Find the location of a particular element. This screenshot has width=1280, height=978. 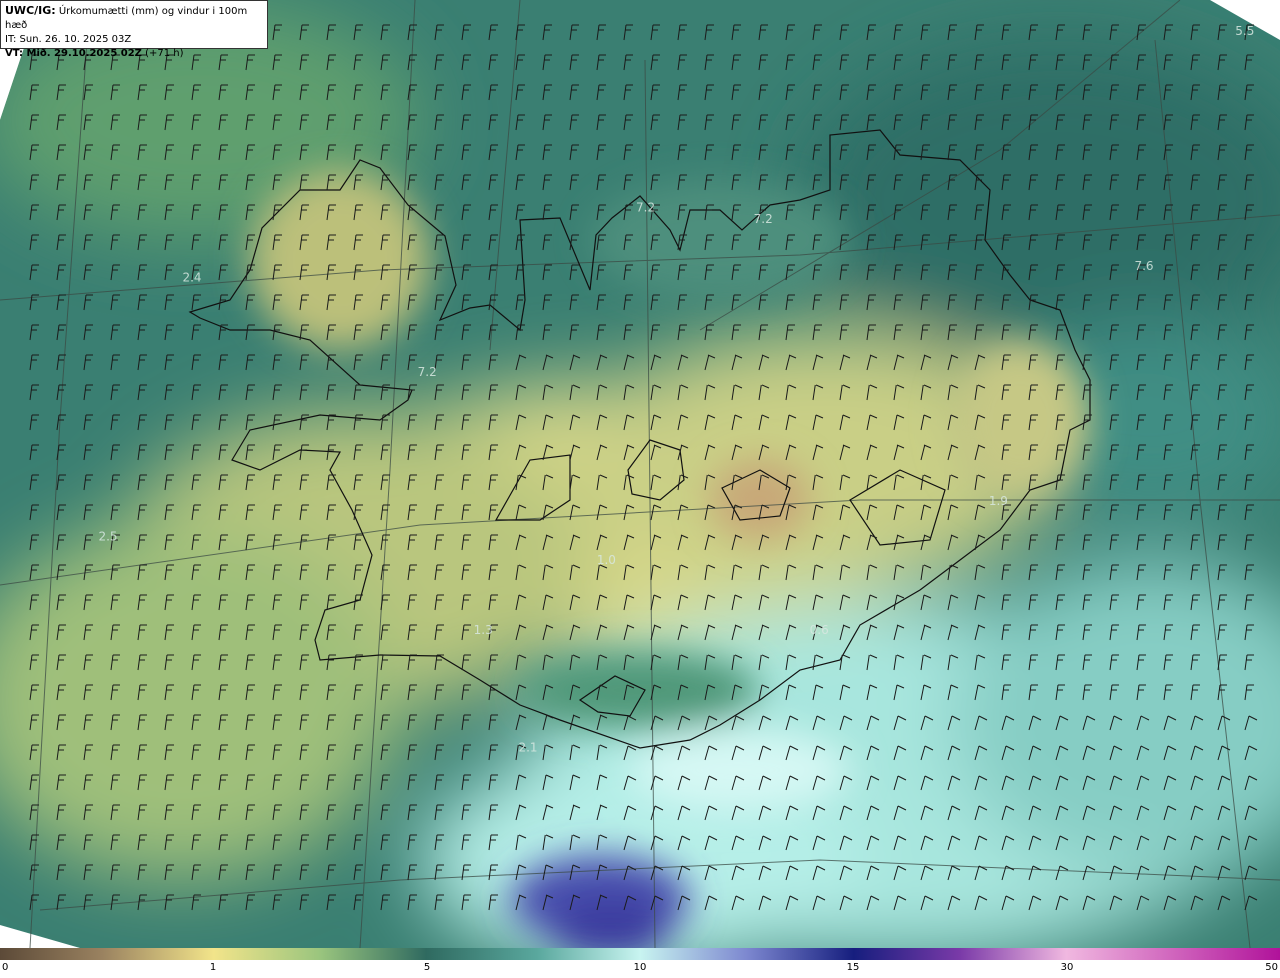

colorbar-tick-1: 1 is located at coordinates (213, 967).